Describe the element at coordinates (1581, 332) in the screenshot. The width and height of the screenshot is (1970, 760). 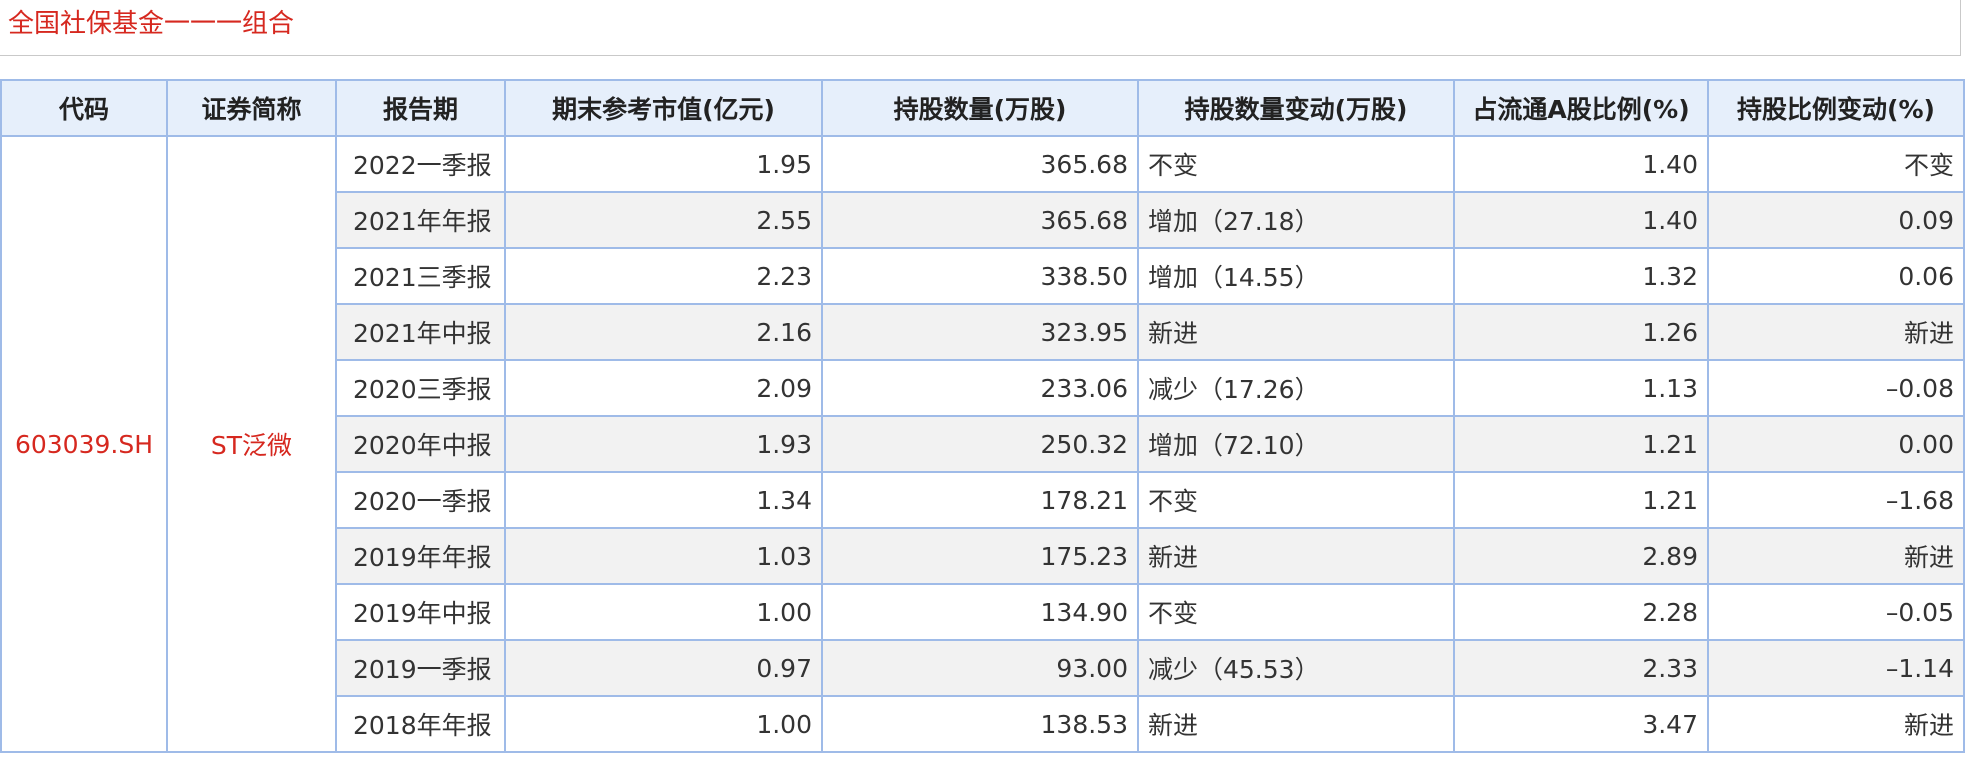
I see `cell-float-ratio: 1.26` at that location.